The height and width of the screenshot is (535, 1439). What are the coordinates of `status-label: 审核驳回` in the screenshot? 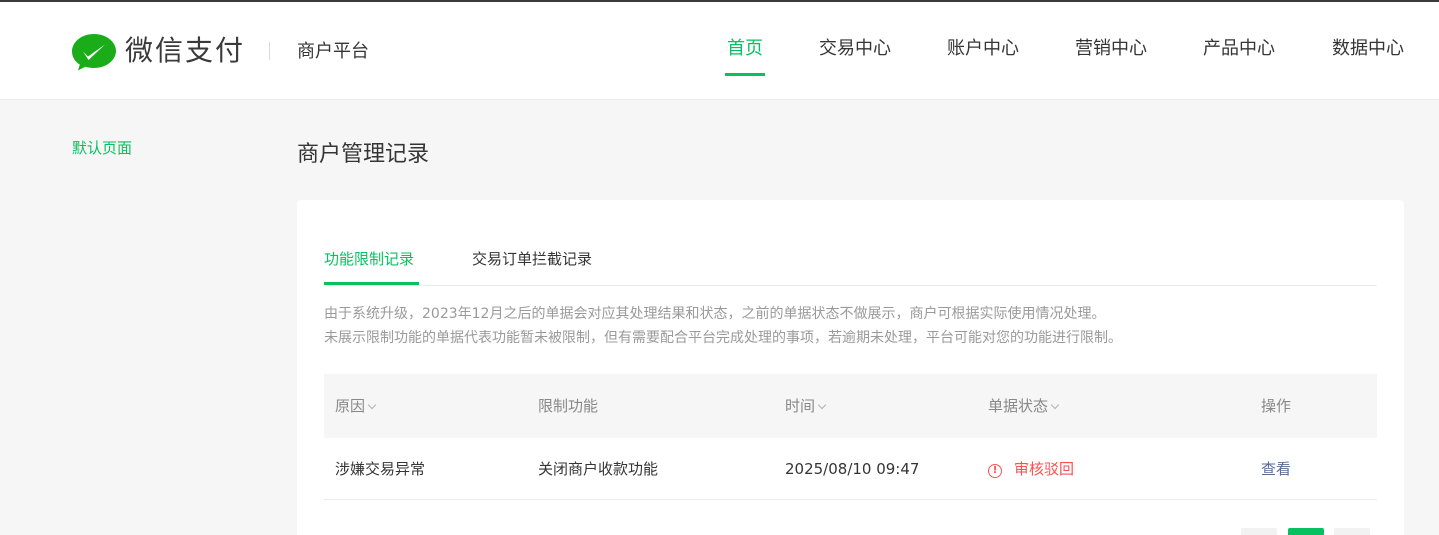 It's located at (1044, 469).